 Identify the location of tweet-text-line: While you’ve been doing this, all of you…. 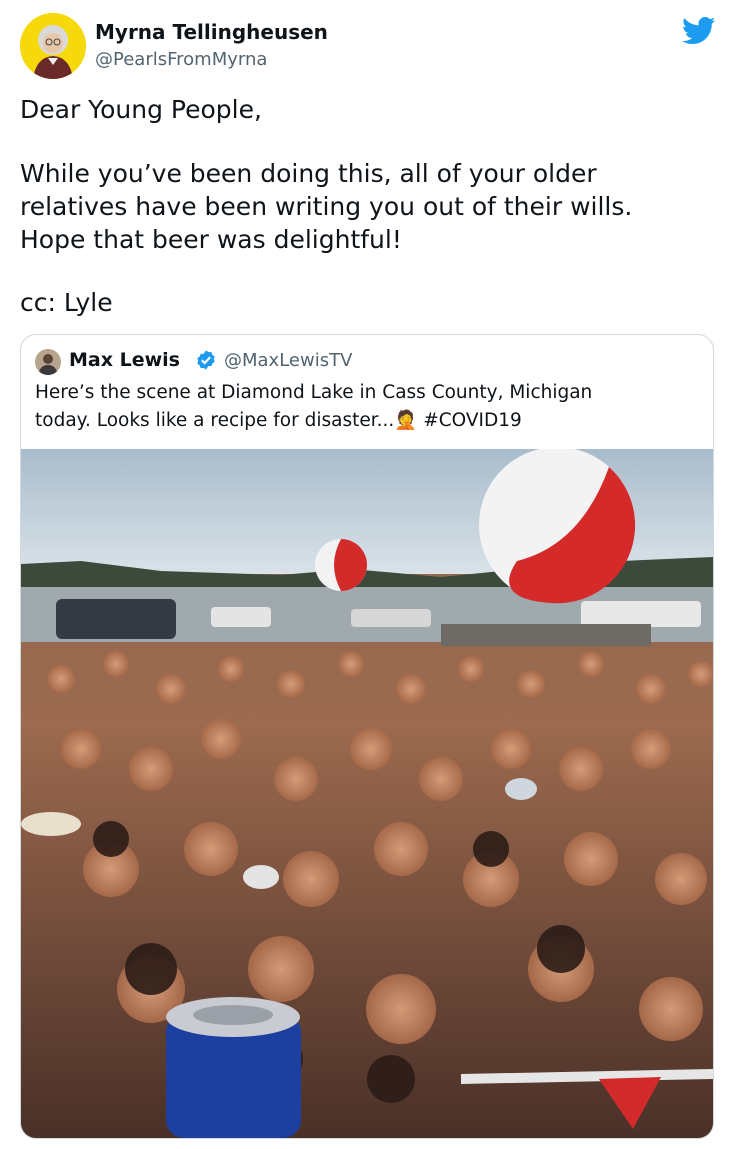
(308, 173).